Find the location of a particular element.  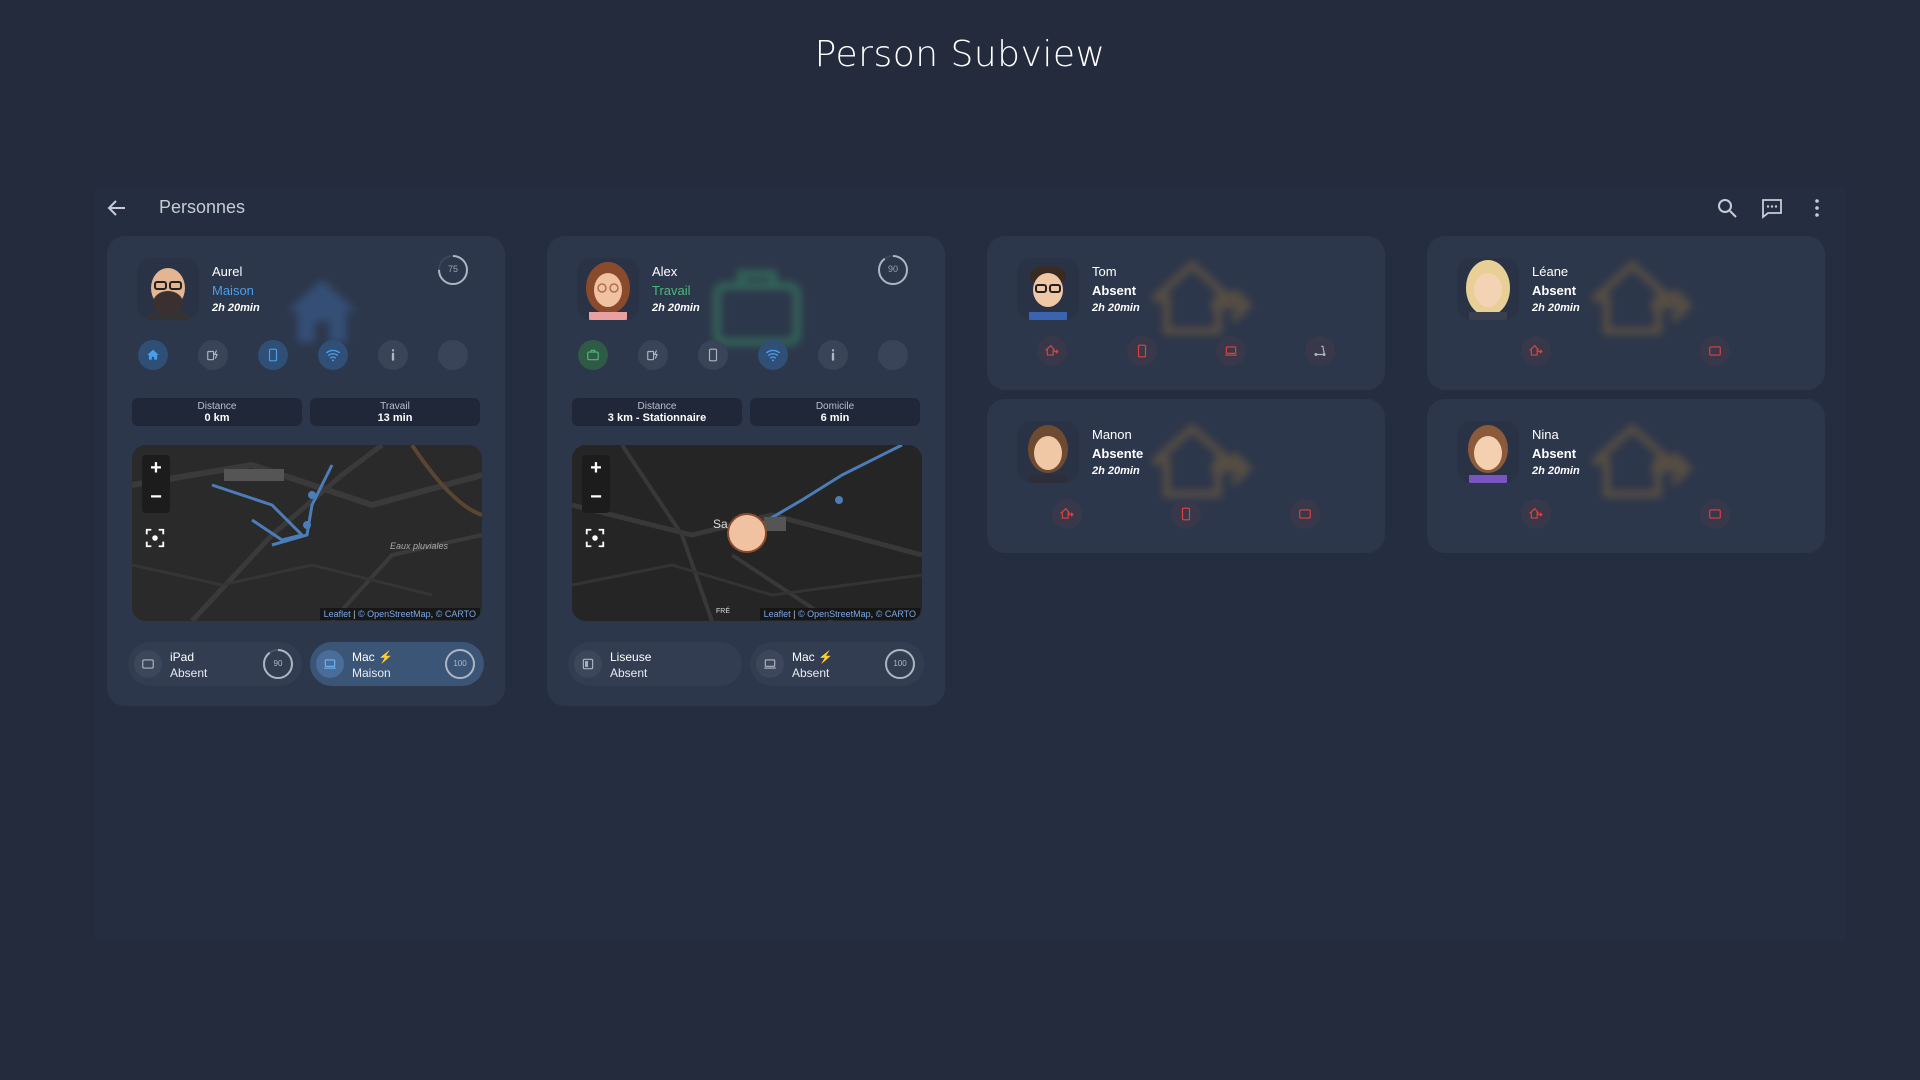

person-card-nina: Nina Absent 2h 20min is located at coordinates (1626, 476).